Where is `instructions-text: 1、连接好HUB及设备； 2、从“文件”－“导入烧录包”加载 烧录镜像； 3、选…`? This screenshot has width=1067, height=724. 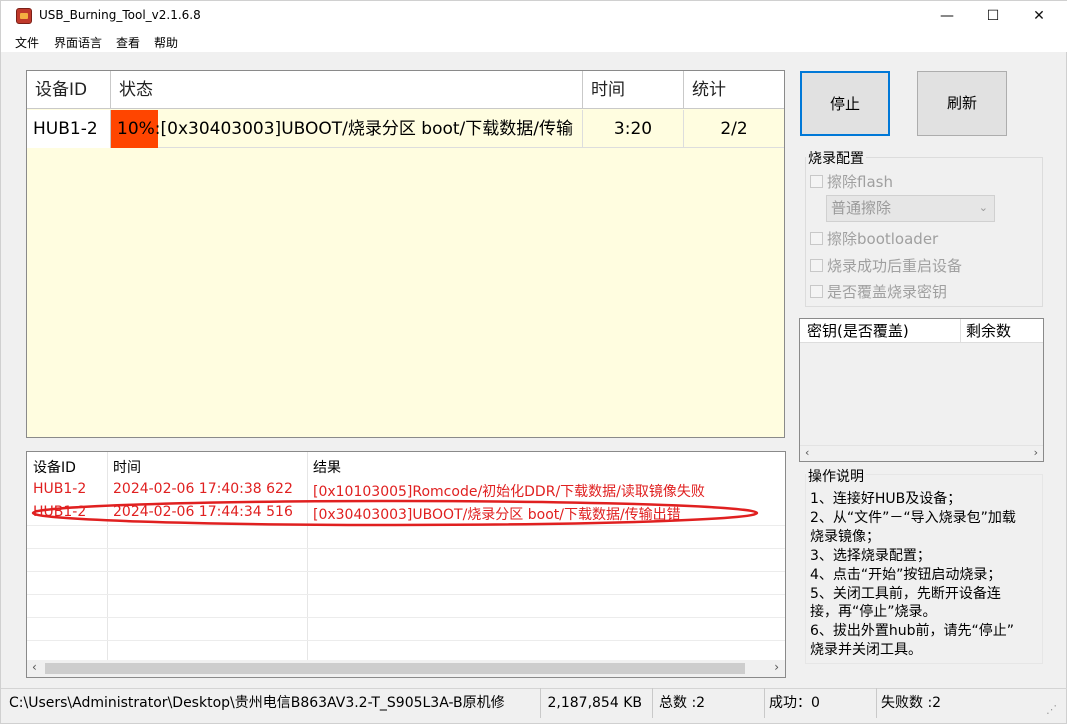
instructions-text: 1、连接好HUB及设备； 2、从“文件”－“导入烧录包”加载 烧录镜像； 3、选… is located at coordinates (926, 575).